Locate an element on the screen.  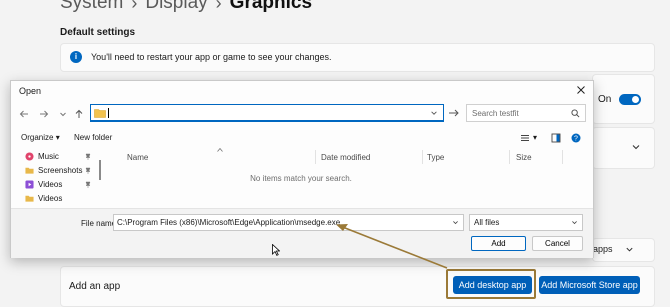
breadcrumb-display: Display is located at coordinates (176, 7).